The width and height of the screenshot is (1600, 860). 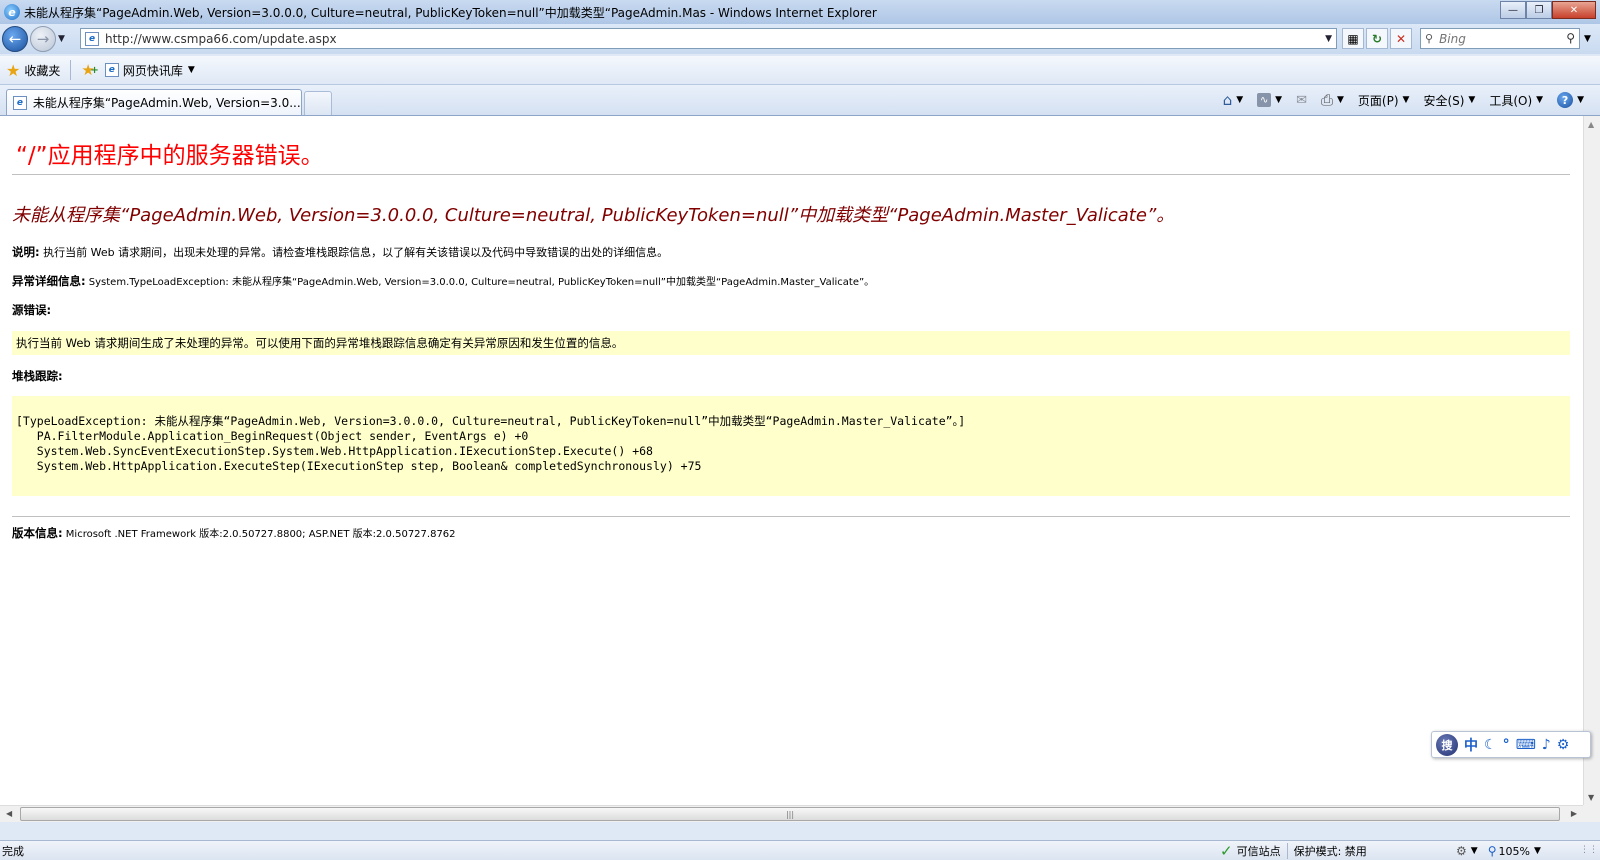 I want to click on security-zone: ✓ 可信站点 保护模式: 禁用, so click(x=1293, y=850).